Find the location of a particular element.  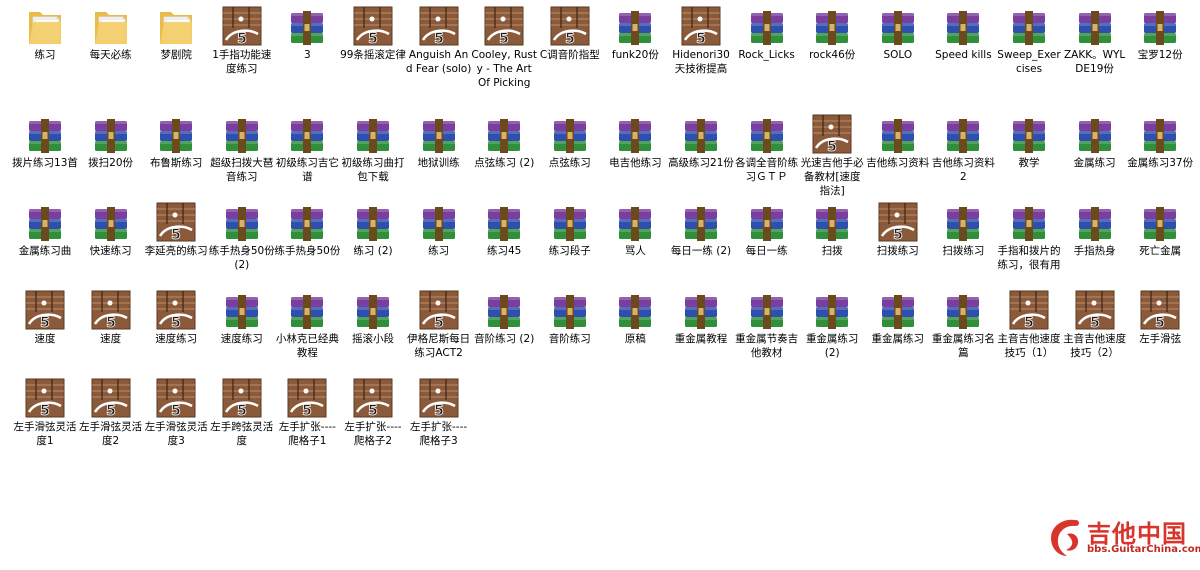

file-item: 每日一练 (2) is located at coordinates (701, 229).